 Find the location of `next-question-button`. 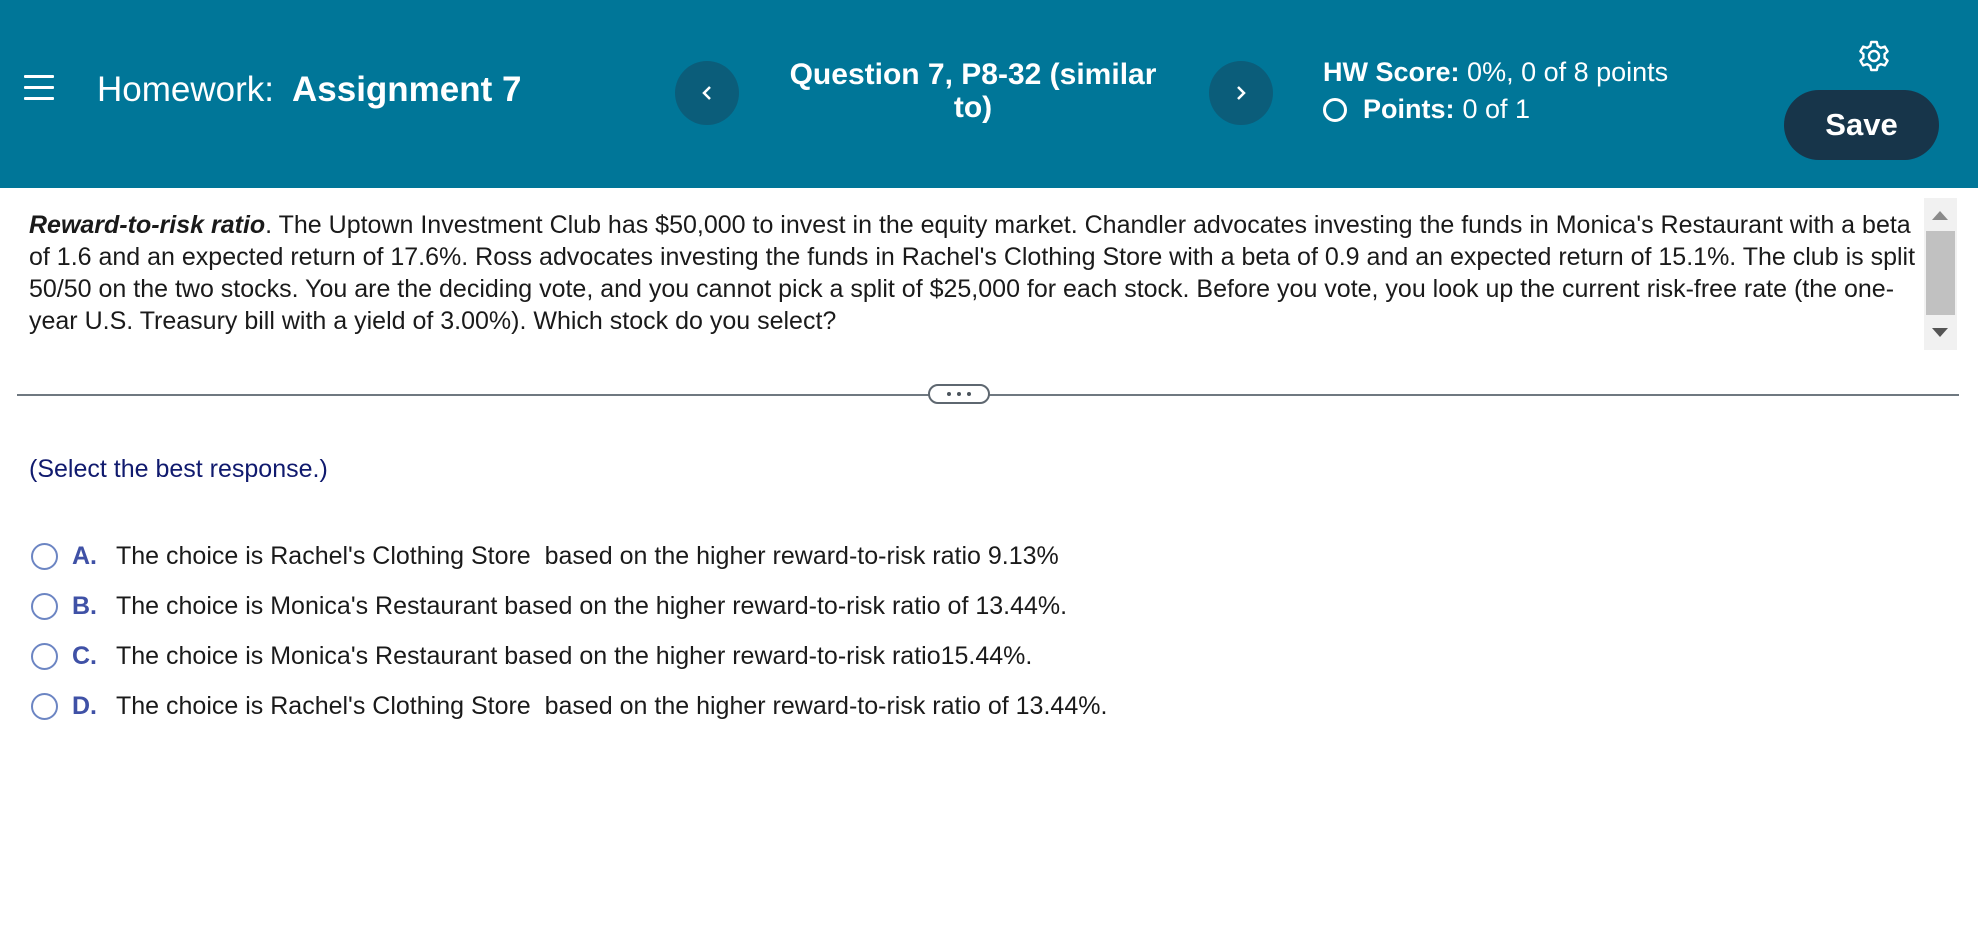

next-question-button is located at coordinates (1241, 93).